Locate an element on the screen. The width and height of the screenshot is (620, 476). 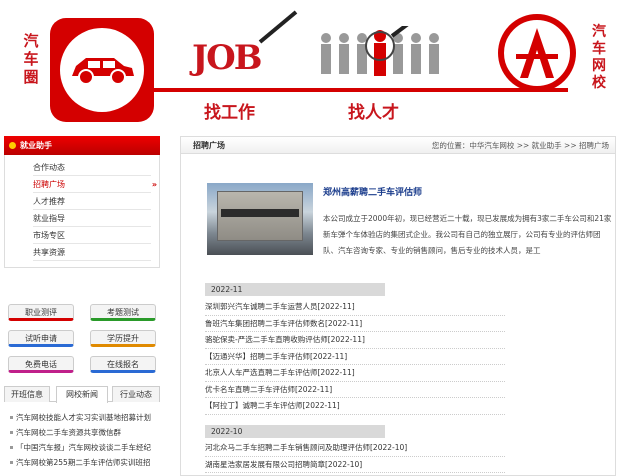
double-chevron-icon: » is located at coordinates (154, 184).